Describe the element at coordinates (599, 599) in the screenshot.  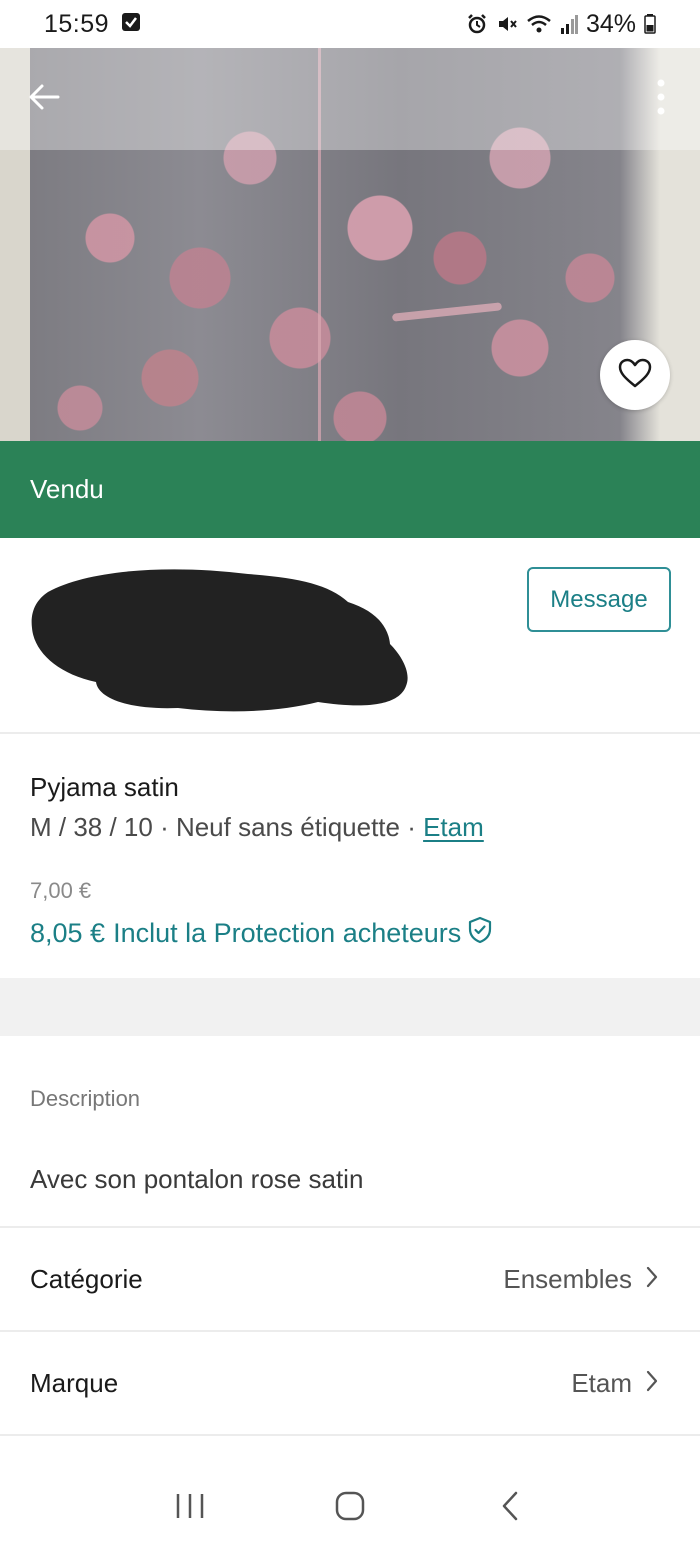
I see `message-button: Message` at that location.